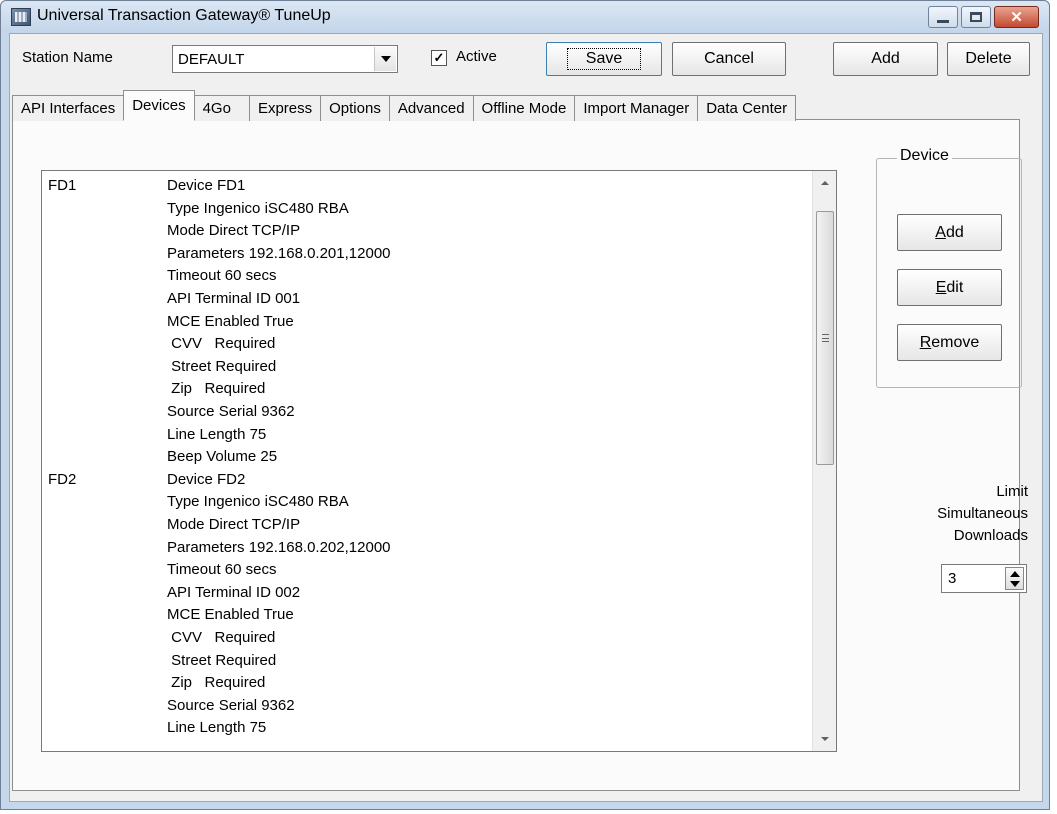 Image resolution: width=1057 pixels, height=814 pixels. What do you see at coordinates (355, 108) in the screenshot?
I see `tab-options: Options` at bounding box center [355, 108].